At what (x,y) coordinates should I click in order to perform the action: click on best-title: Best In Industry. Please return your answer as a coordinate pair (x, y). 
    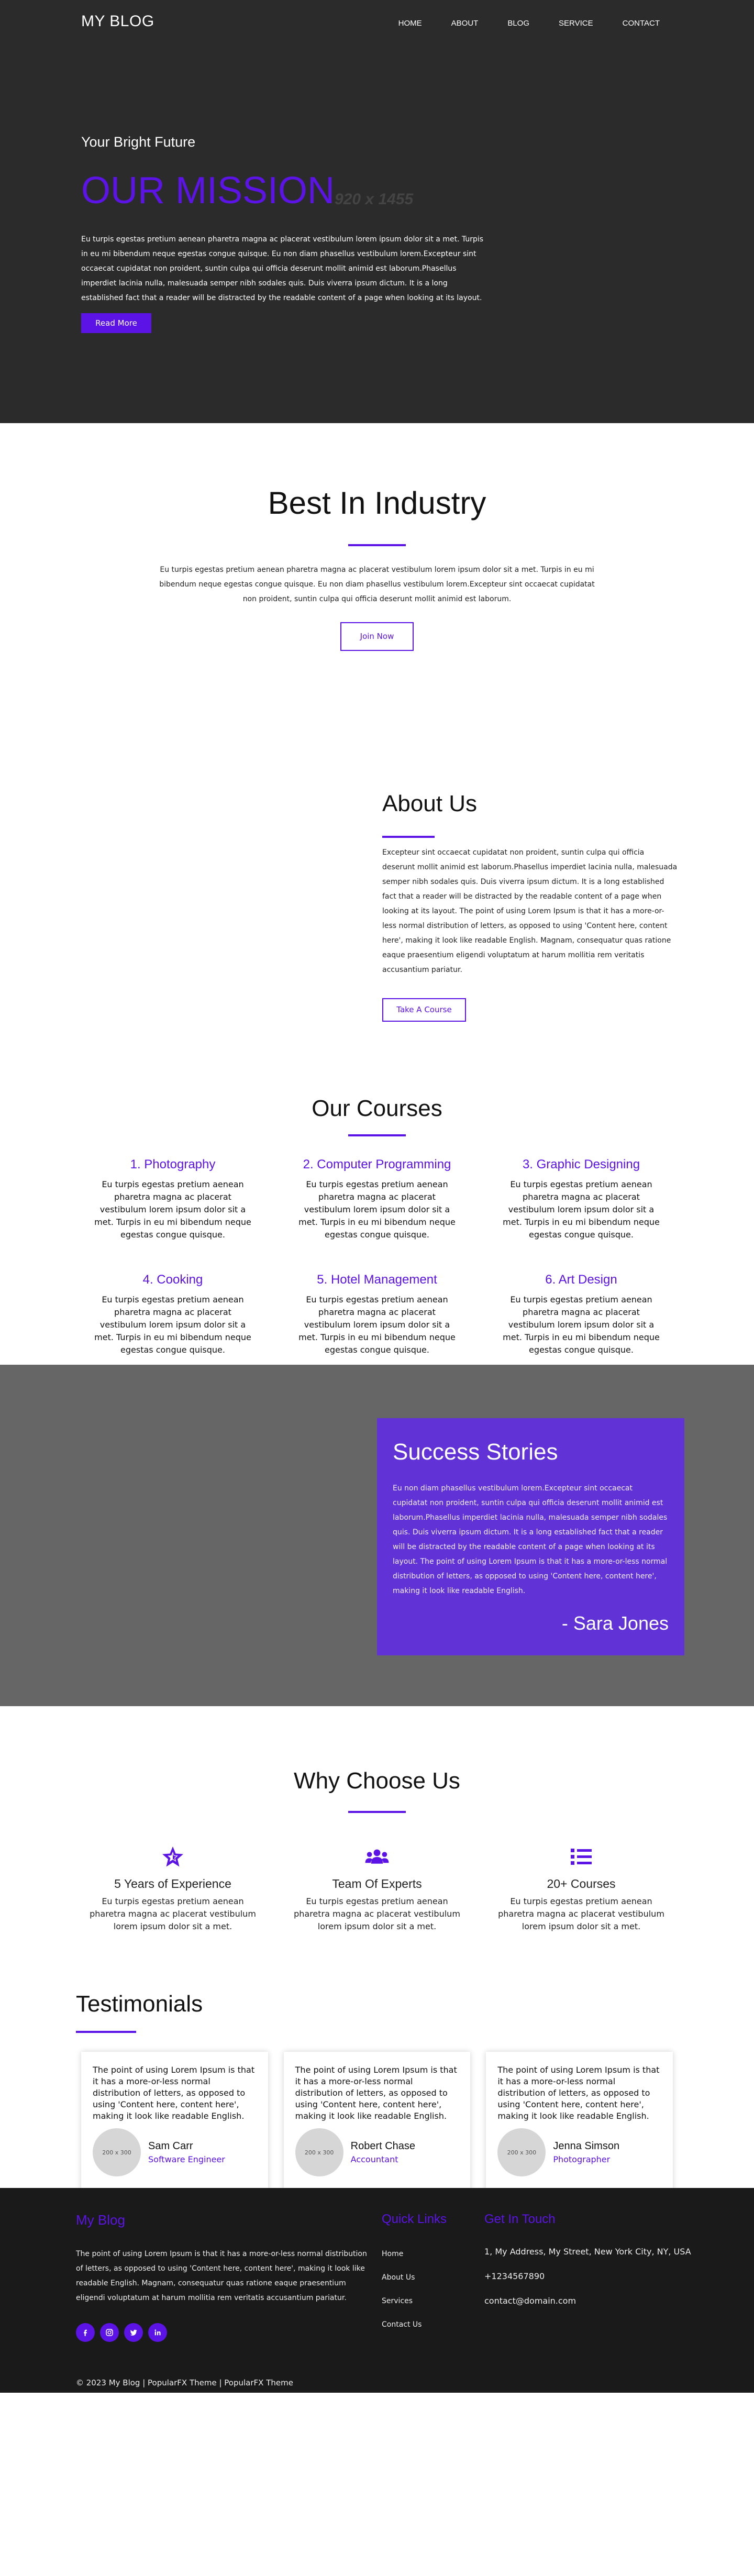
    Looking at the image, I should click on (377, 503).